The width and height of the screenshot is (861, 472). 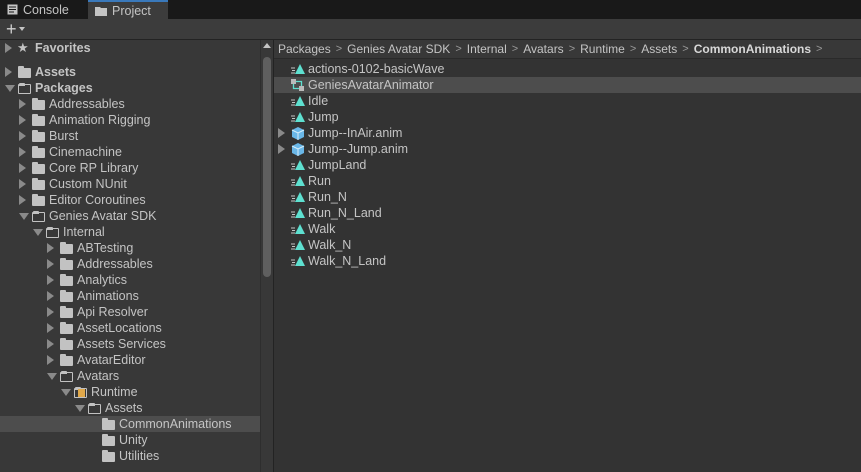 I want to click on asset-item: Jump--Jump.anim, so click(x=567, y=149).